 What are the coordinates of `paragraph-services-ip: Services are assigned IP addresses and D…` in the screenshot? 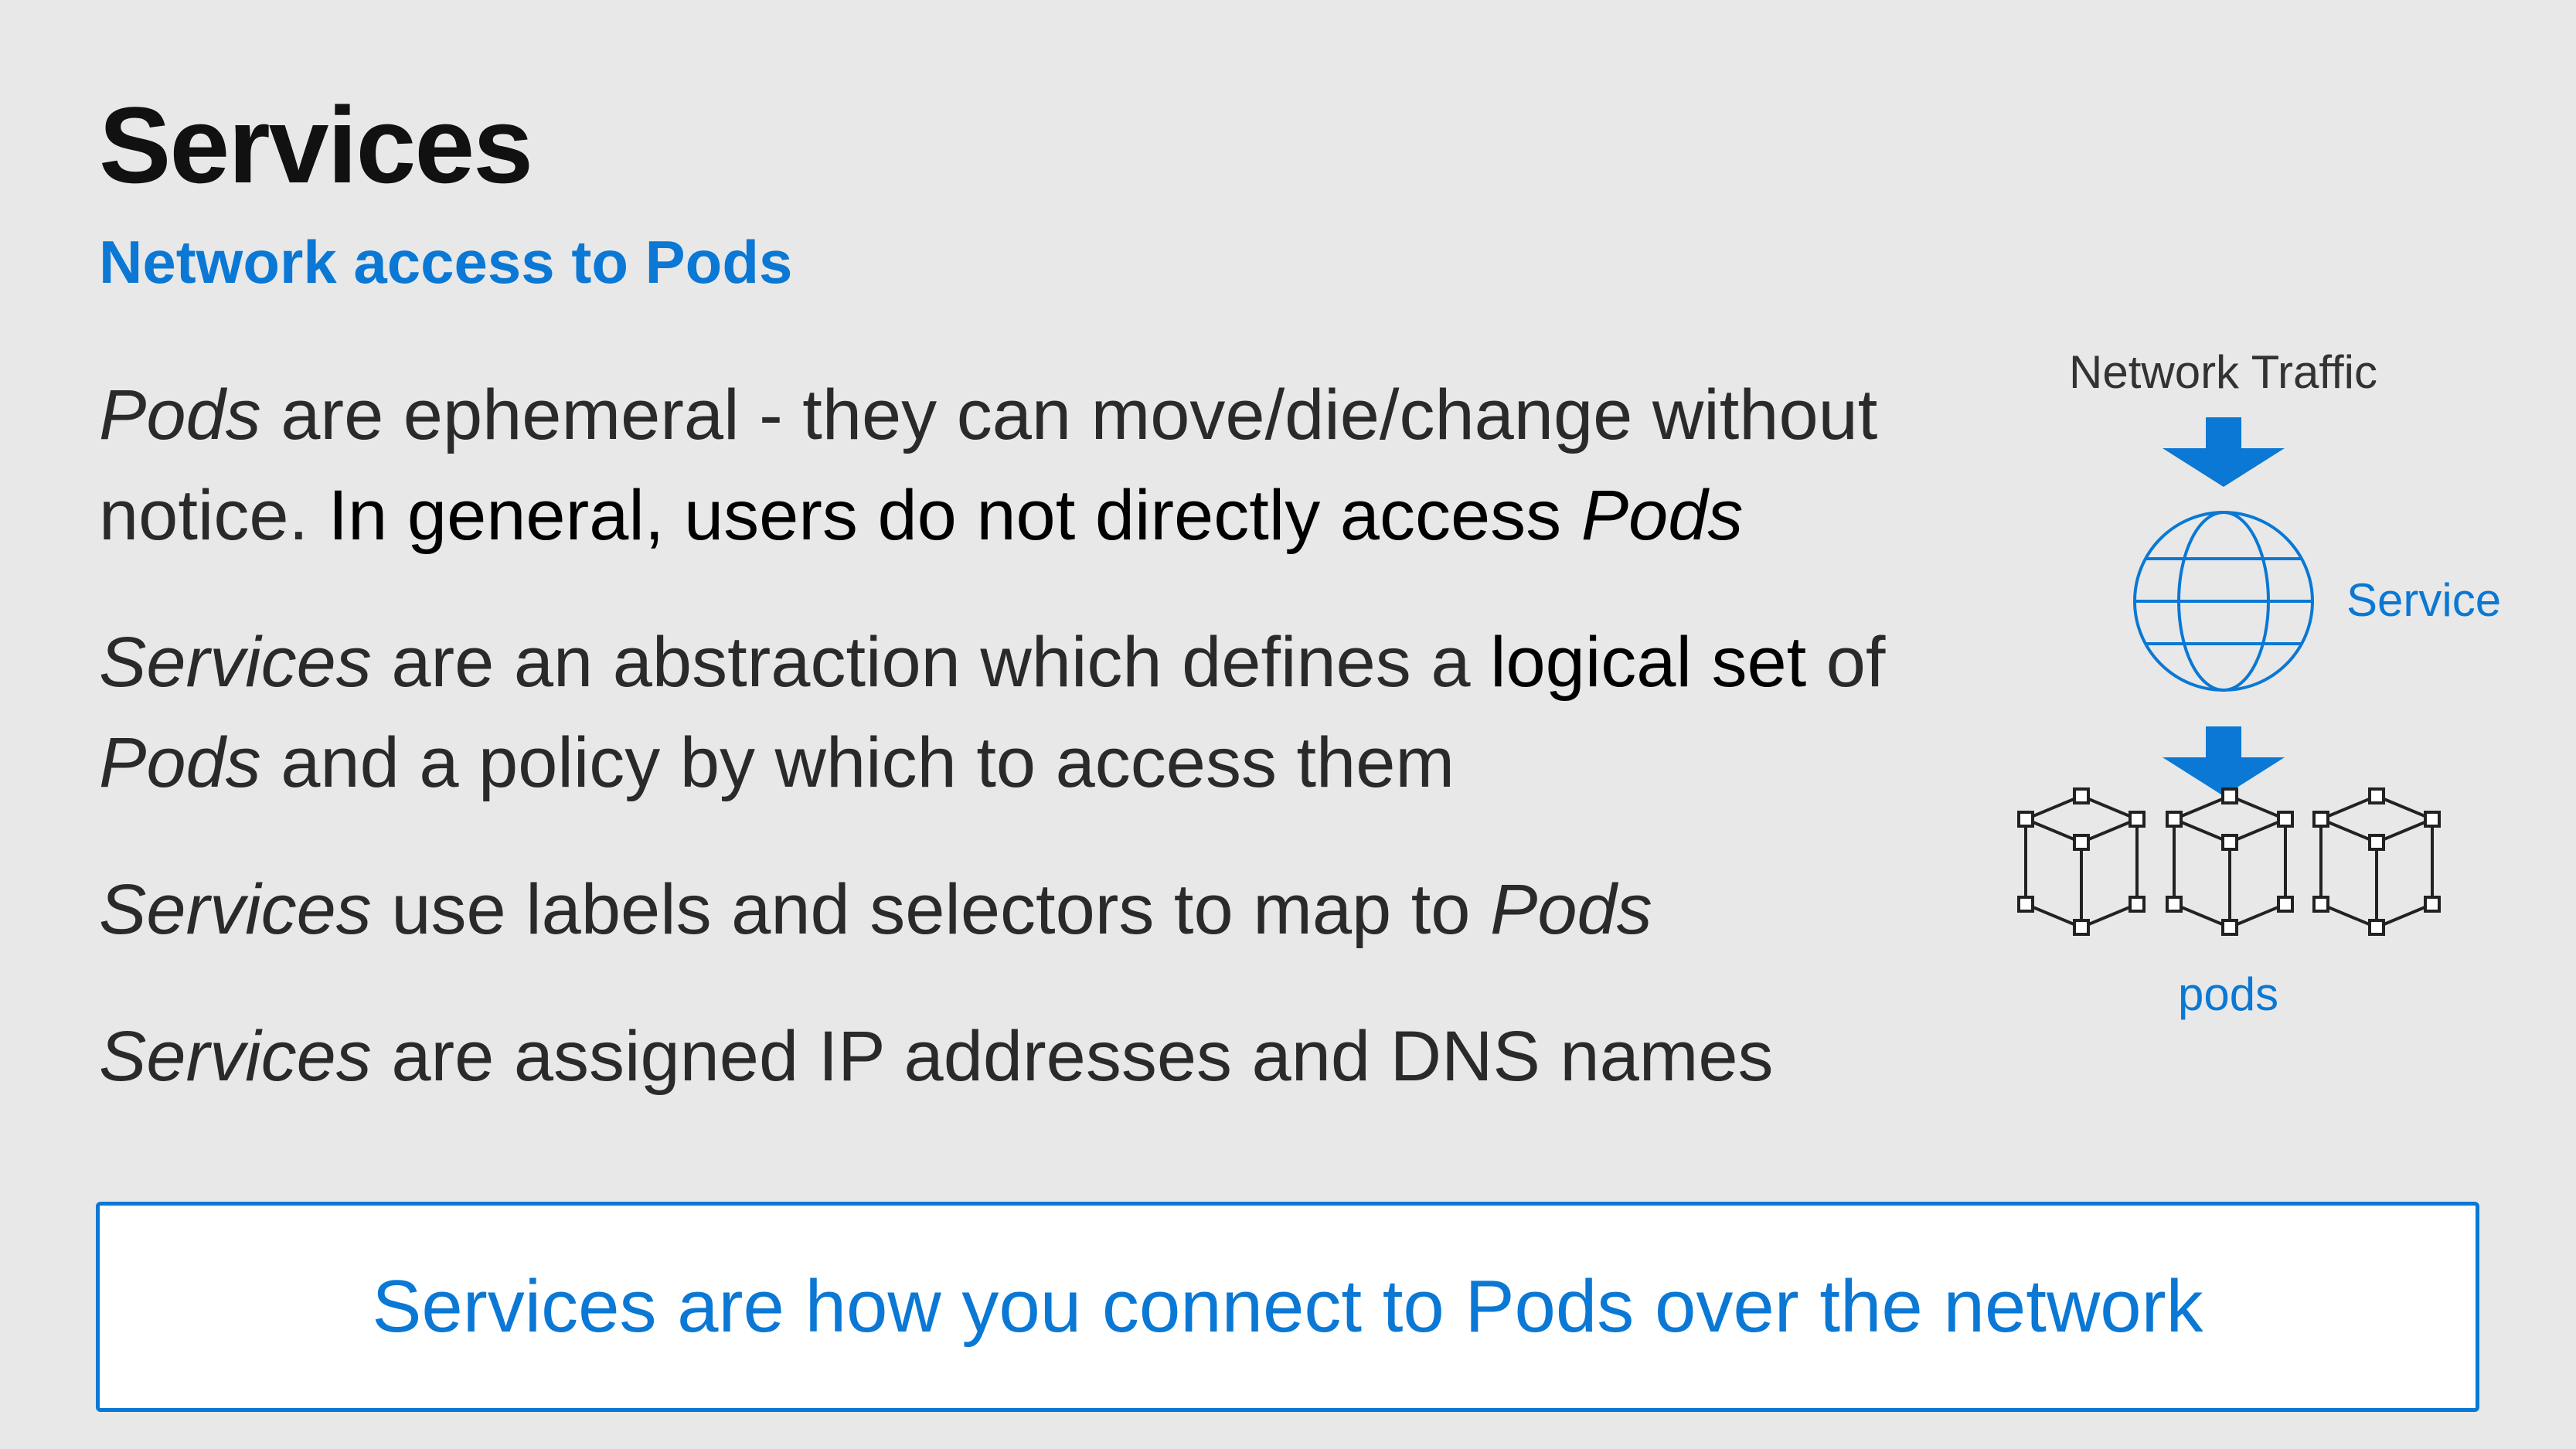 It's located at (1018, 1056).